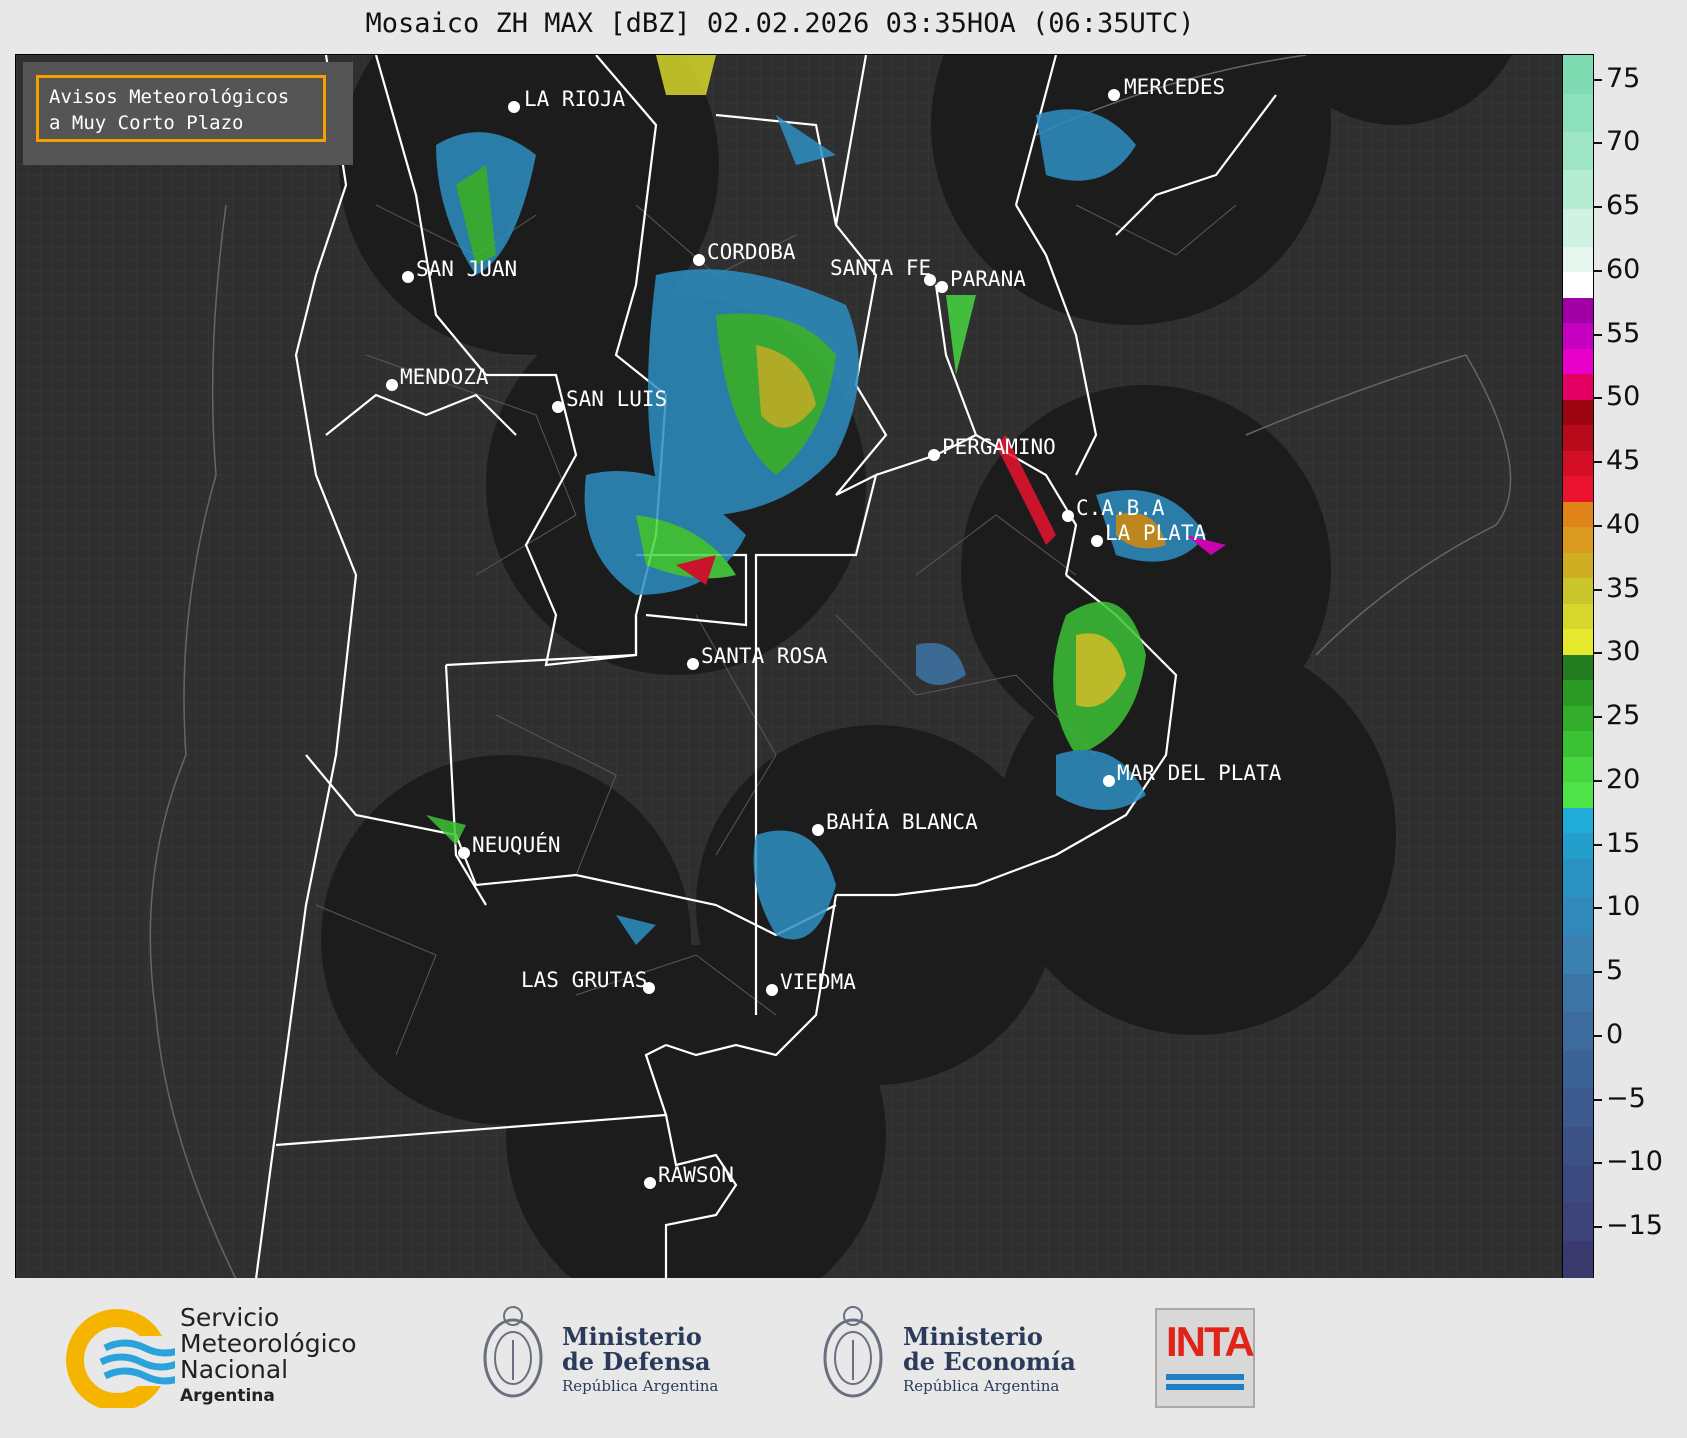 The image size is (1687, 1438). Describe the element at coordinates (1623, 460) in the screenshot. I see `colorbar-tick-label: 45` at that location.